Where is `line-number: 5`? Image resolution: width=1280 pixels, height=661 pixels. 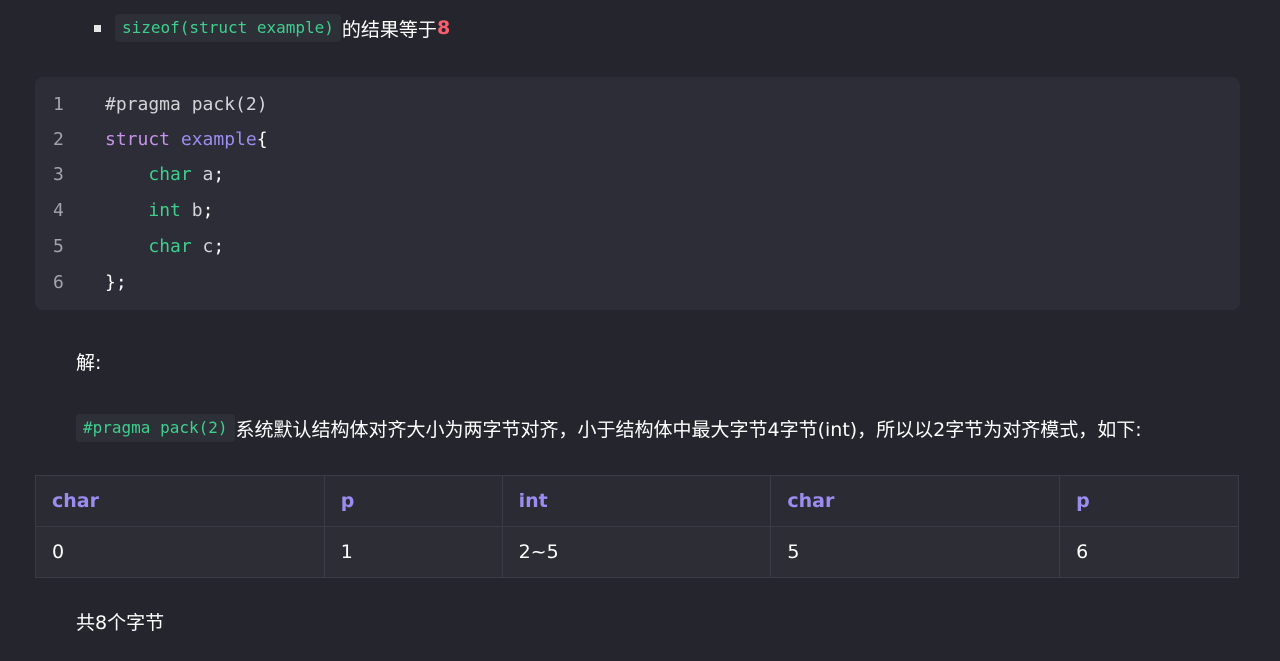
line-number: 5 is located at coordinates (58, 246).